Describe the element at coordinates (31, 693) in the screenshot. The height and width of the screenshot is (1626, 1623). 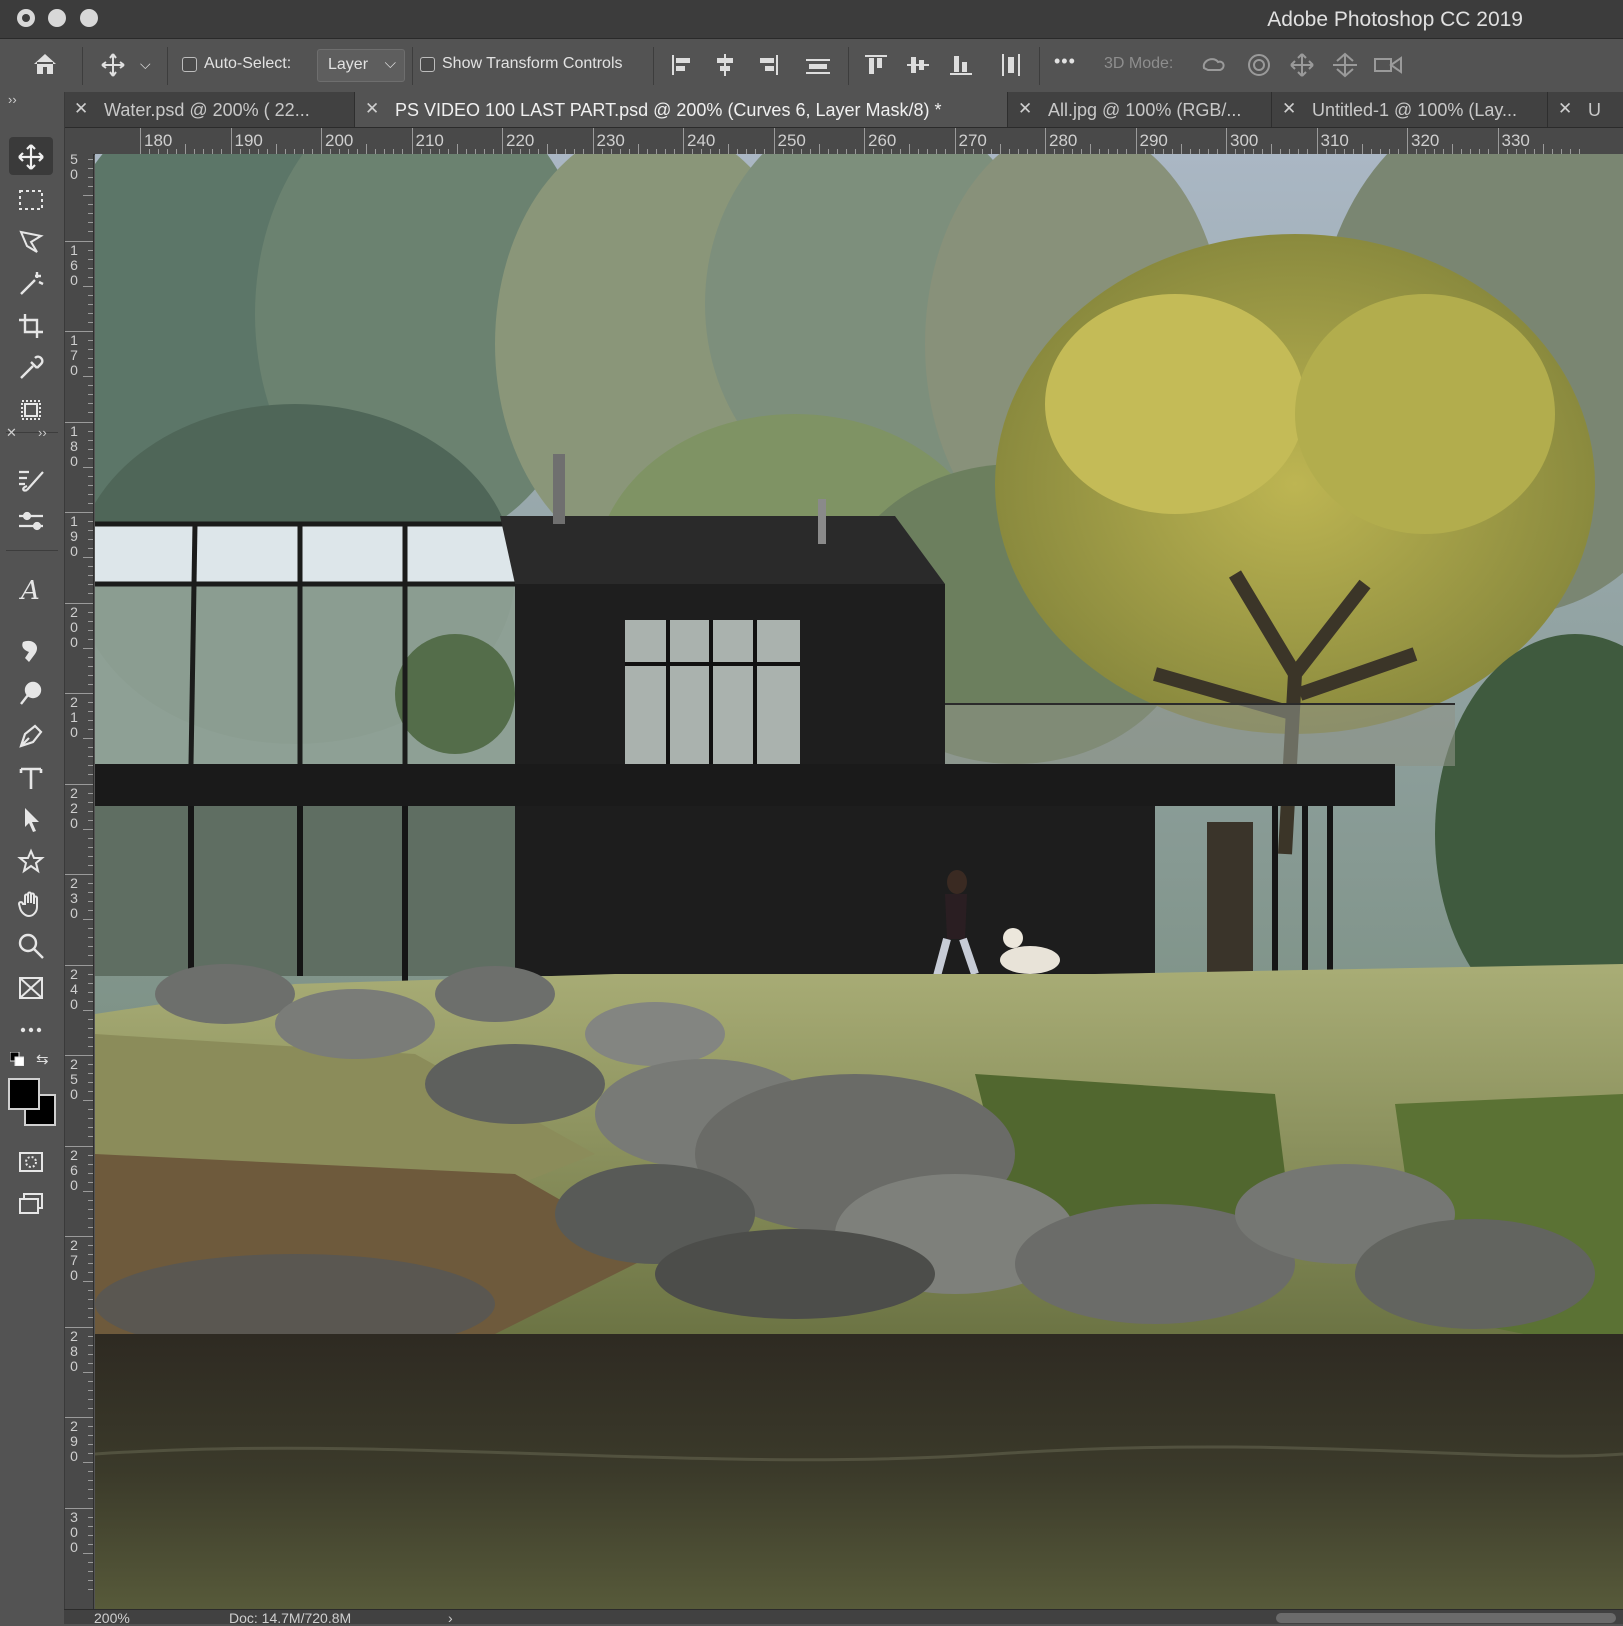
I see `dodge-tool` at that location.